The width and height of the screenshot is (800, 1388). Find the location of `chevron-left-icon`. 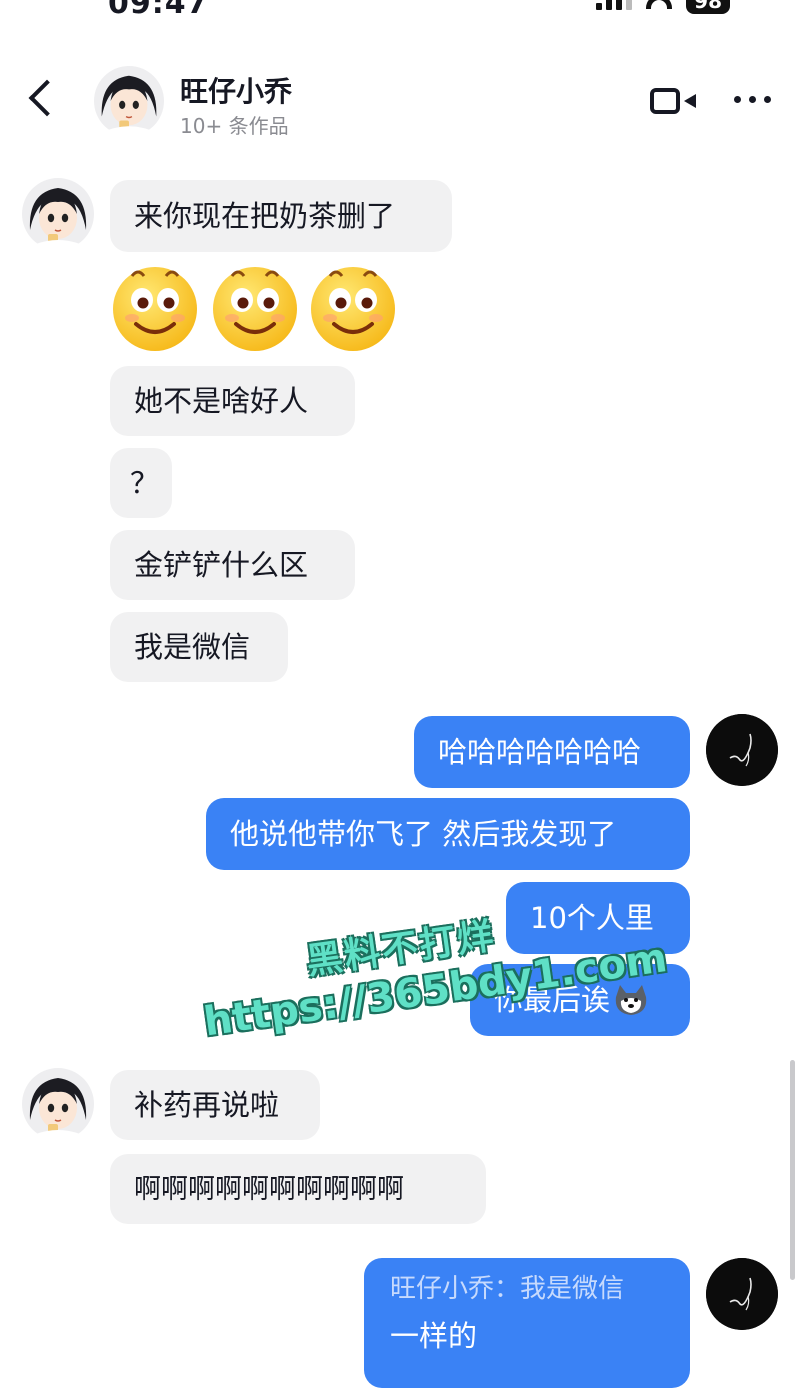

chevron-left-icon is located at coordinates (47, 98).